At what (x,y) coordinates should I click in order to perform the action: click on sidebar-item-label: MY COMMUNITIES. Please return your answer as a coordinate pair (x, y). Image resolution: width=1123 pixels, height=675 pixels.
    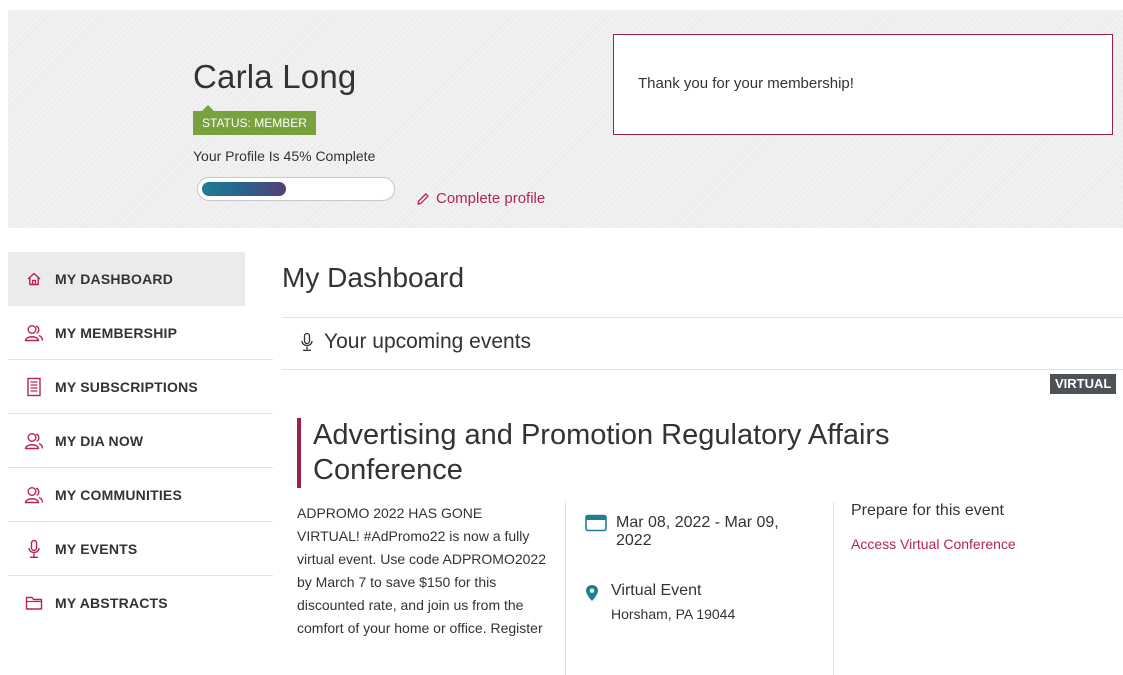
    Looking at the image, I should click on (118, 494).